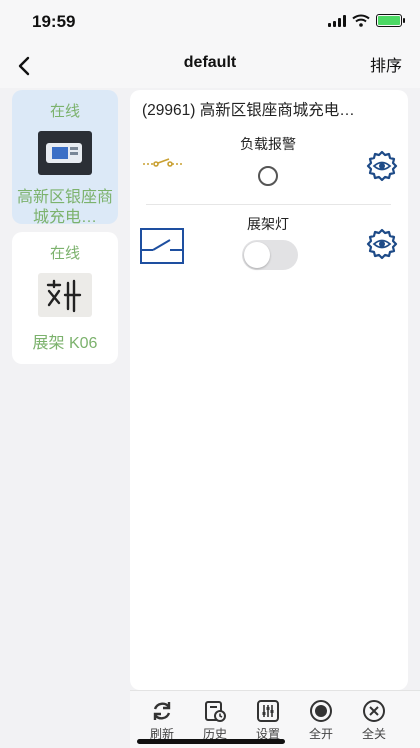 The image size is (420, 748). I want to click on load-alarm-radio, so click(268, 176).